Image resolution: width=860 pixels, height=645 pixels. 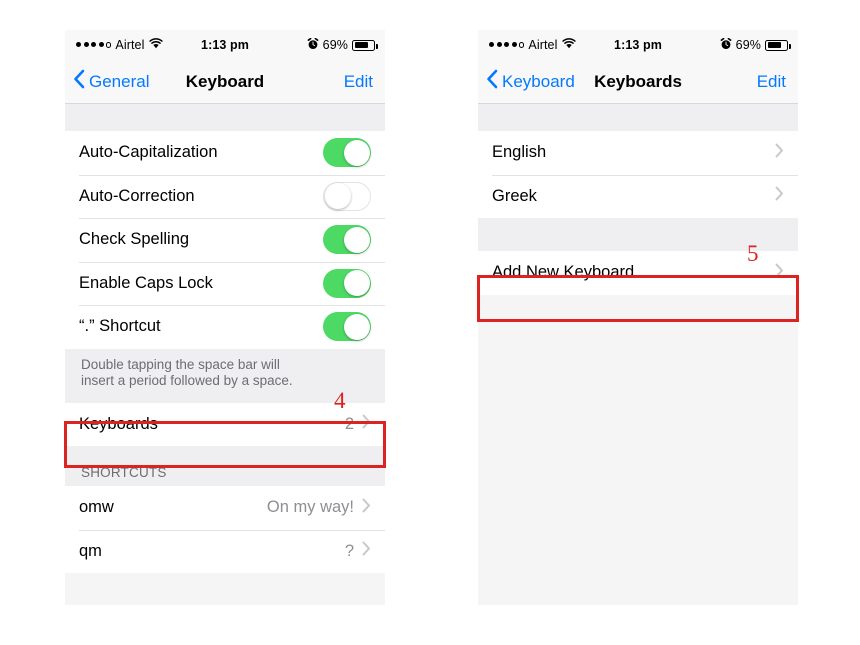 I want to click on back-button-label: General, so click(x=119, y=81).